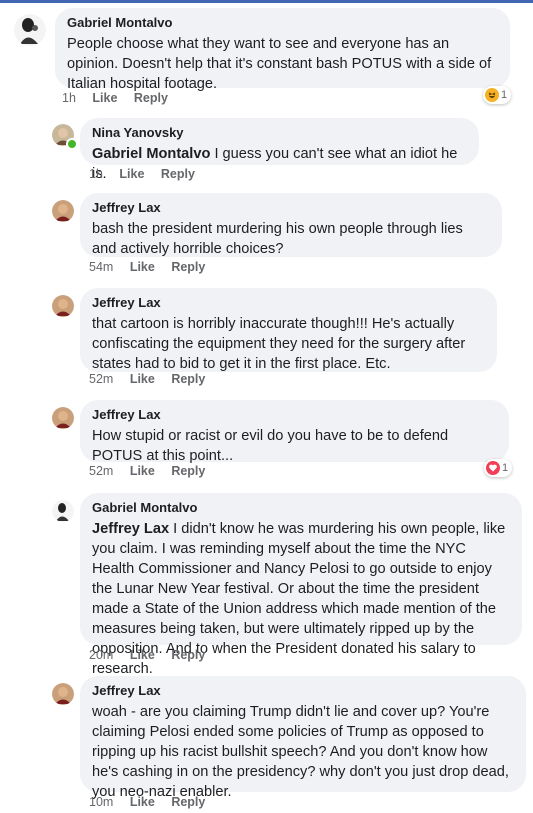 The height and width of the screenshot is (813, 533). Describe the element at coordinates (492, 95) in the screenshot. I see `haha-icon` at that location.